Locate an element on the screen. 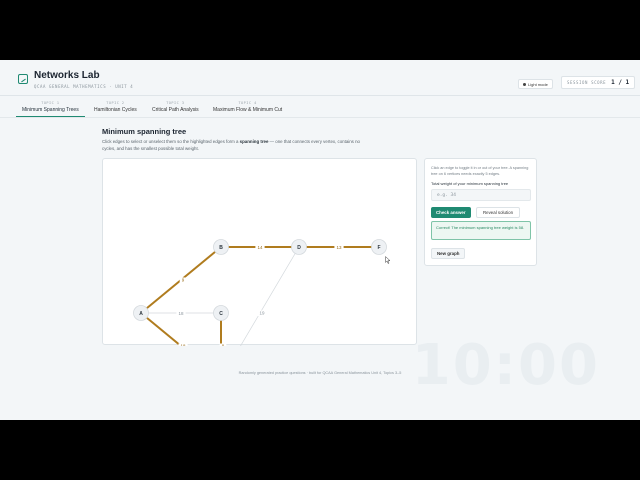  vertex-label-B: B is located at coordinates (221, 248).